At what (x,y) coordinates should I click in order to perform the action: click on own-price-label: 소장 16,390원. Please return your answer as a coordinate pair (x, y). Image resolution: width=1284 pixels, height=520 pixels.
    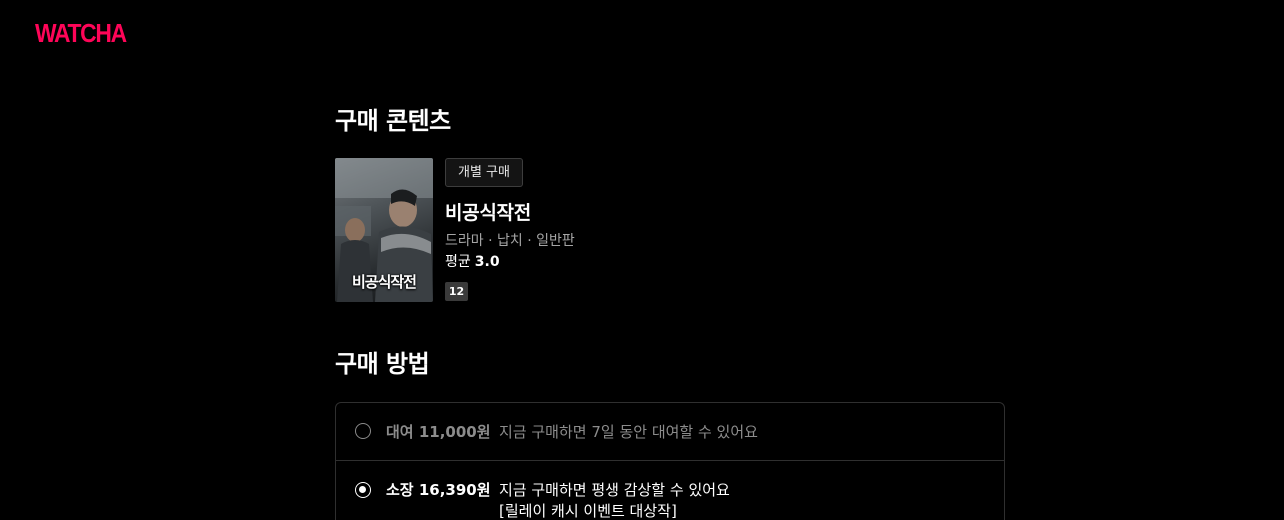
    Looking at the image, I should click on (438, 490).